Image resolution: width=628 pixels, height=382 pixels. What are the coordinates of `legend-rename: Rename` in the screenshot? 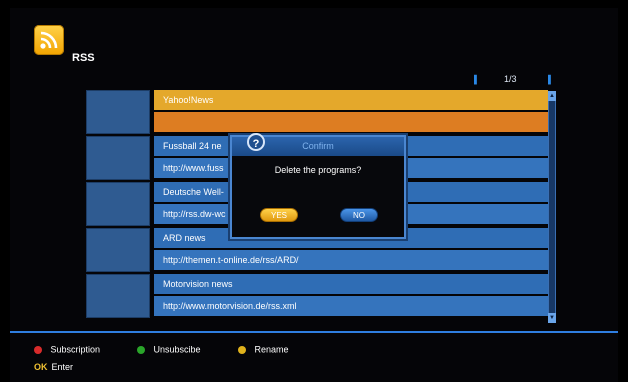 It's located at (263, 349).